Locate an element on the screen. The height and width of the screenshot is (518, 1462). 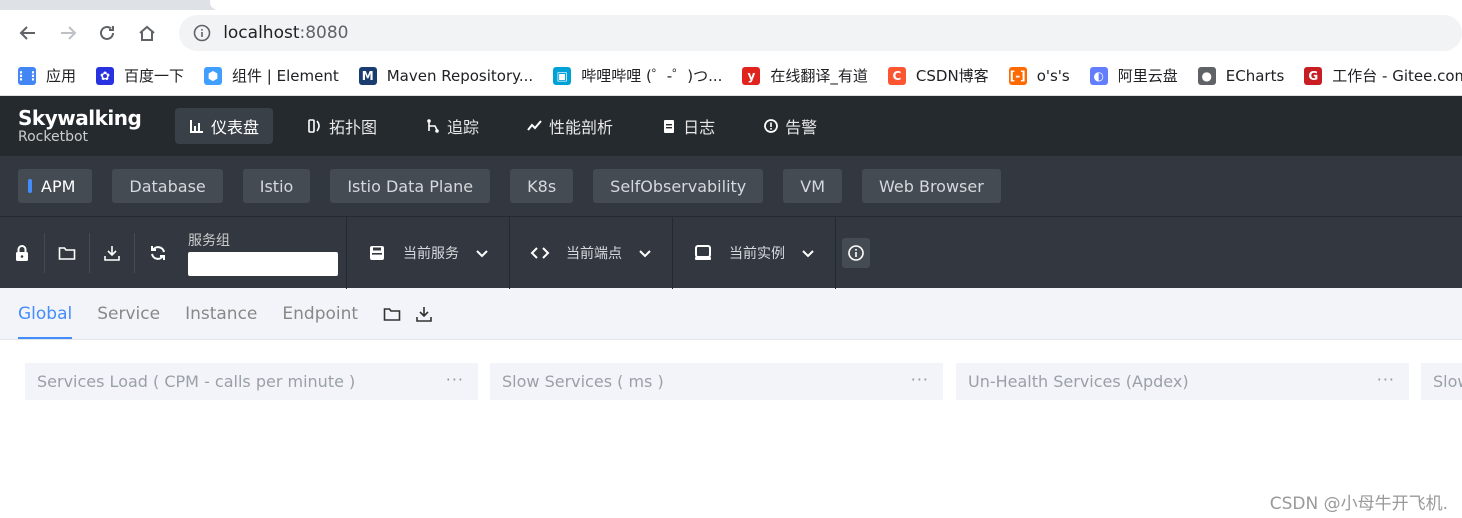
group-tab: Istio Data Plane is located at coordinates (410, 186).